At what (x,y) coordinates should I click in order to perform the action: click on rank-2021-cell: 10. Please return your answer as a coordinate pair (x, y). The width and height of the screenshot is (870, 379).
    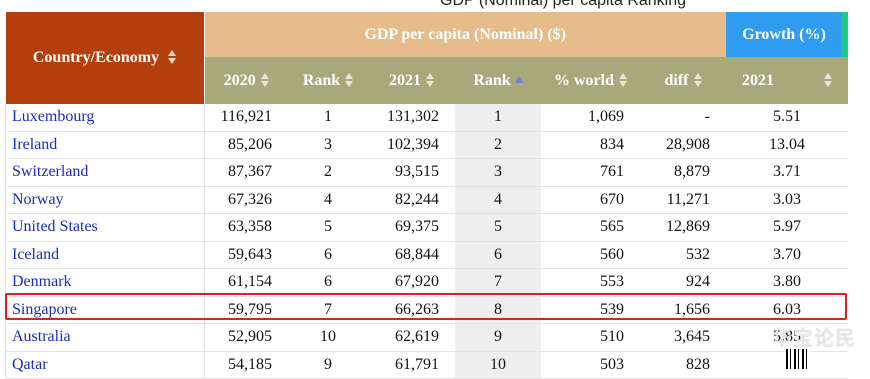
    Looking at the image, I should click on (498, 365).